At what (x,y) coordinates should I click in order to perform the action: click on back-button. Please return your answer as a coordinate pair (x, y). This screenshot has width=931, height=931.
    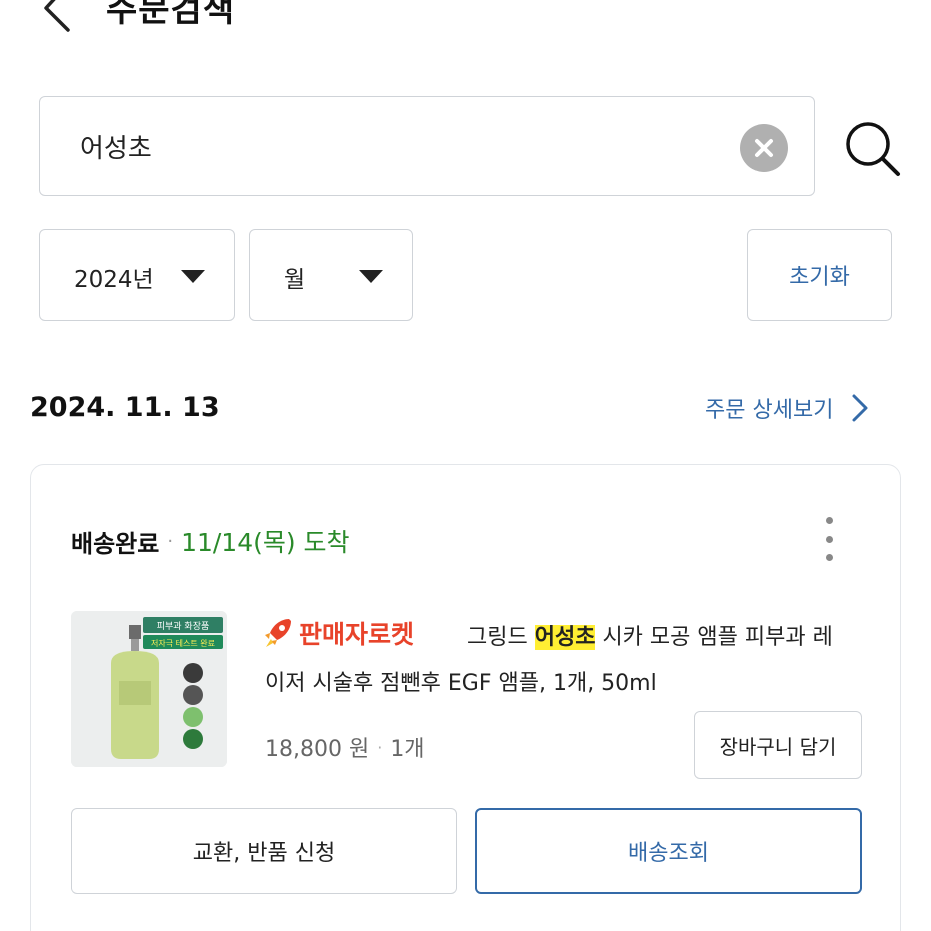
    Looking at the image, I should click on (58, 16).